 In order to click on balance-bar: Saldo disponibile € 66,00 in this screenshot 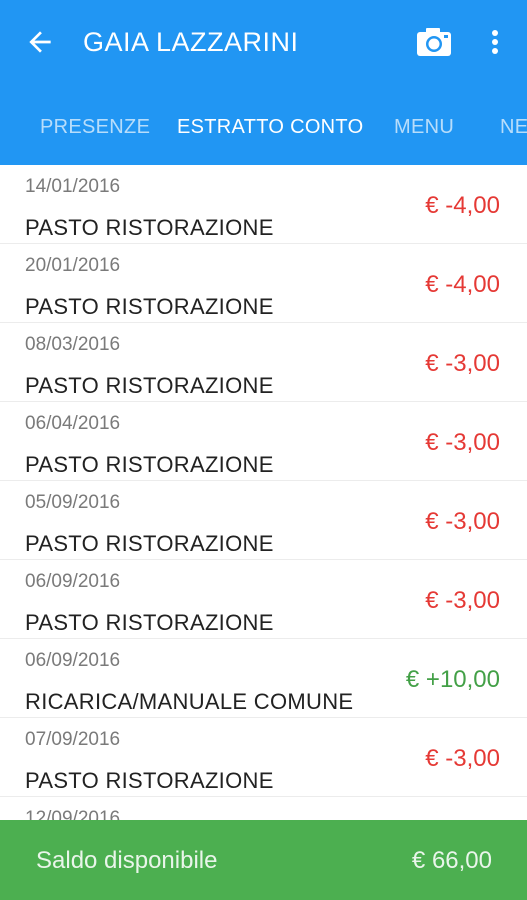, I will do `click(263, 860)`.